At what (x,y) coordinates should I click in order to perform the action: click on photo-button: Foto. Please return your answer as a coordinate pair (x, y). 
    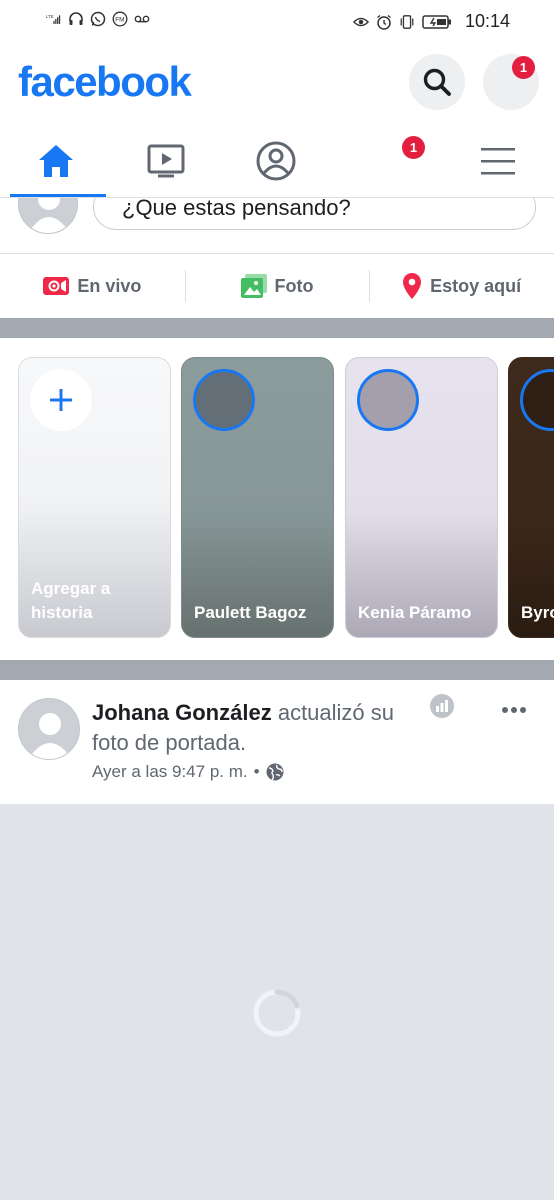
    Looking at the image, I should click on (277, 286).